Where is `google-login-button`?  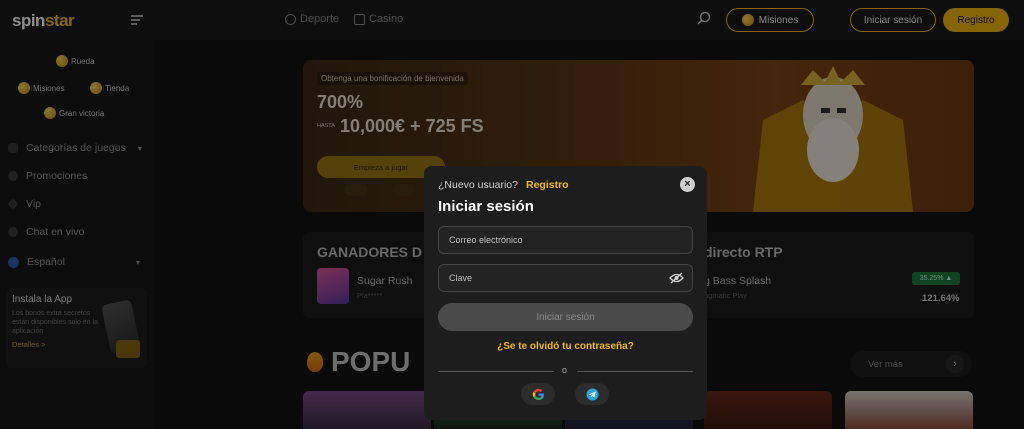 google-login-button is located at coordinates (538, 394).